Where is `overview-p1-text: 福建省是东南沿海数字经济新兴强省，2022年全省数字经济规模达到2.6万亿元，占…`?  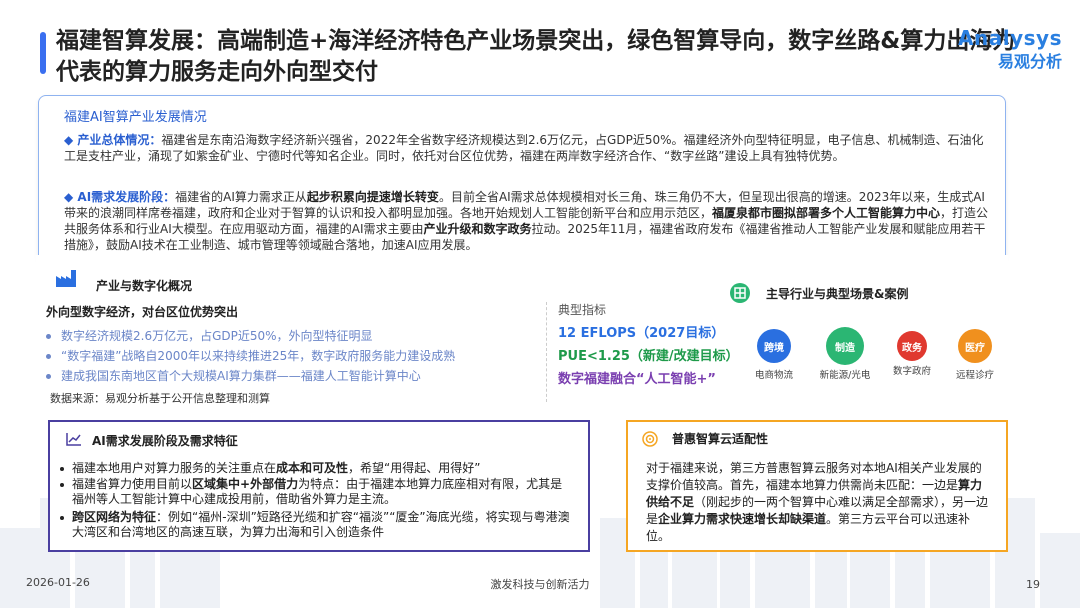
overview-p1-text: 福建省是东南沿海数字经济新兴强省，2022年全省数字经济规模达到2.6万亿元，占… is located at coordinates (524, 148).